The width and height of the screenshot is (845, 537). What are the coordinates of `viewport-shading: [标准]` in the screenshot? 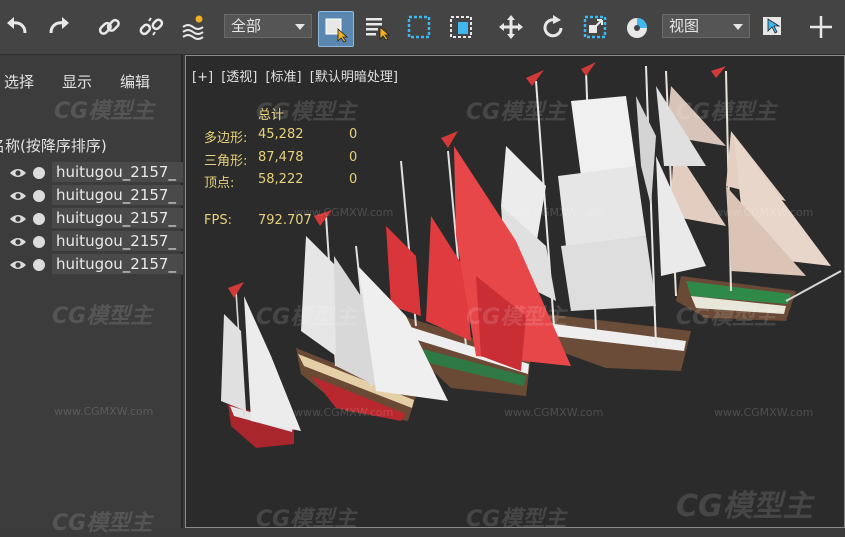 It's located at (283, 77).